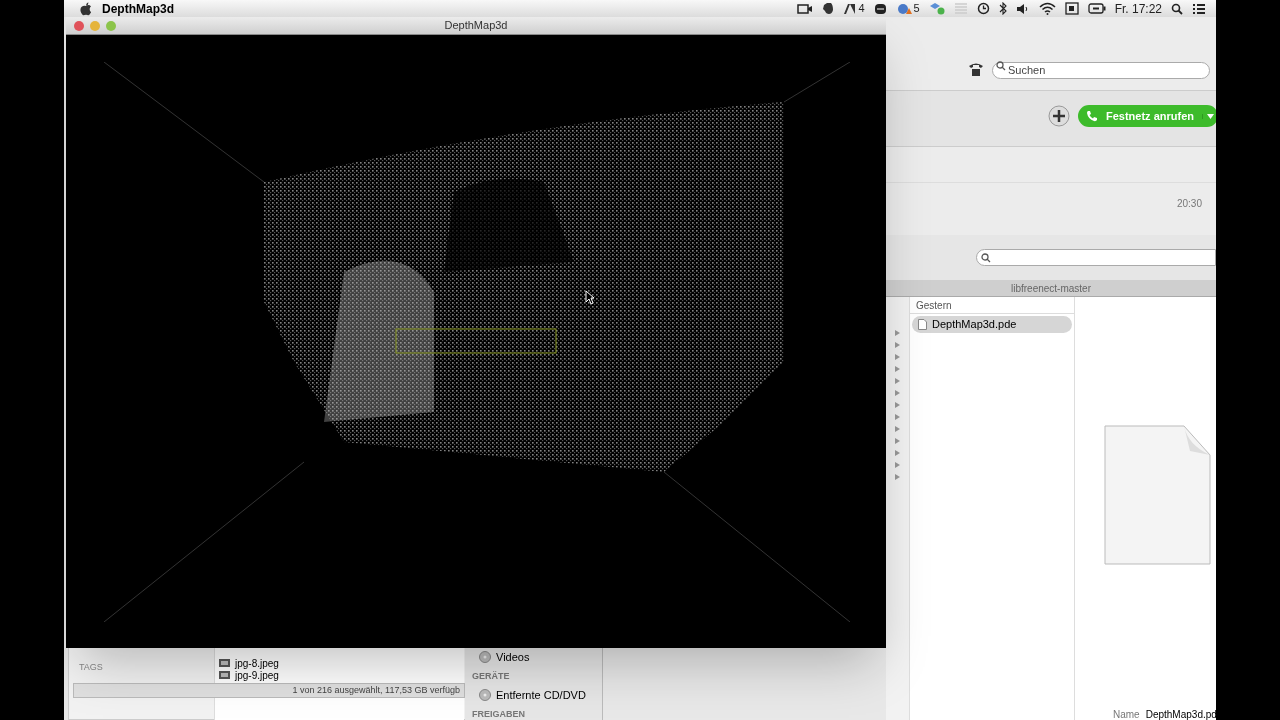 The height and width of the screenshot is (720, 1280). Describe the element at coordinates (513, 657) in the screenshot. I see `sidebar-item: Videos` at that location.